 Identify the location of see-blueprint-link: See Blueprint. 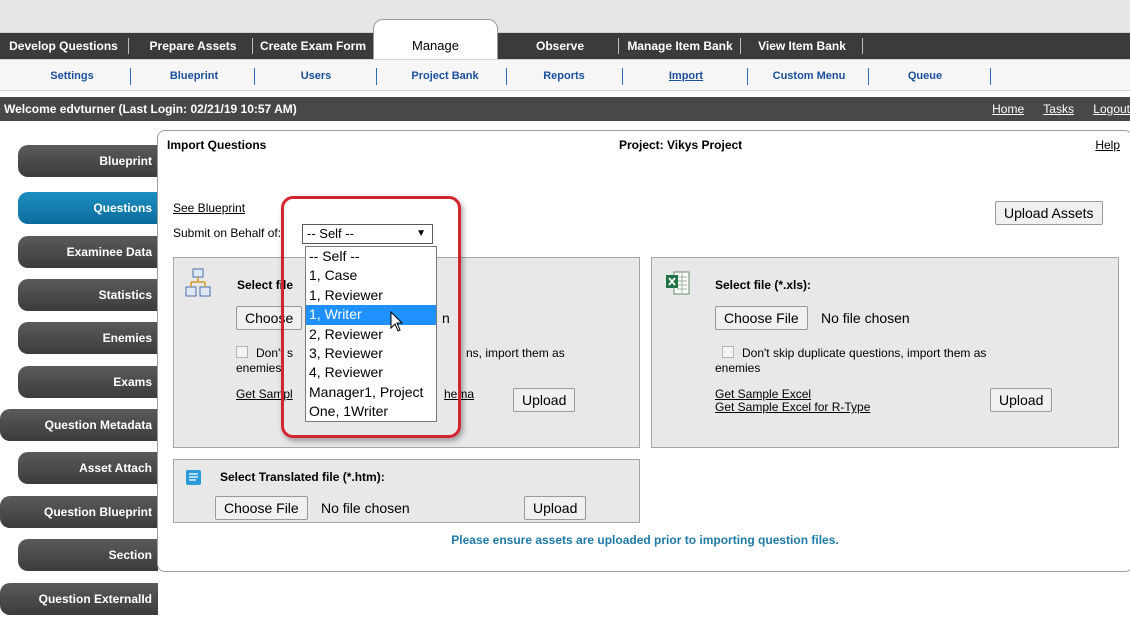
(209, 208).